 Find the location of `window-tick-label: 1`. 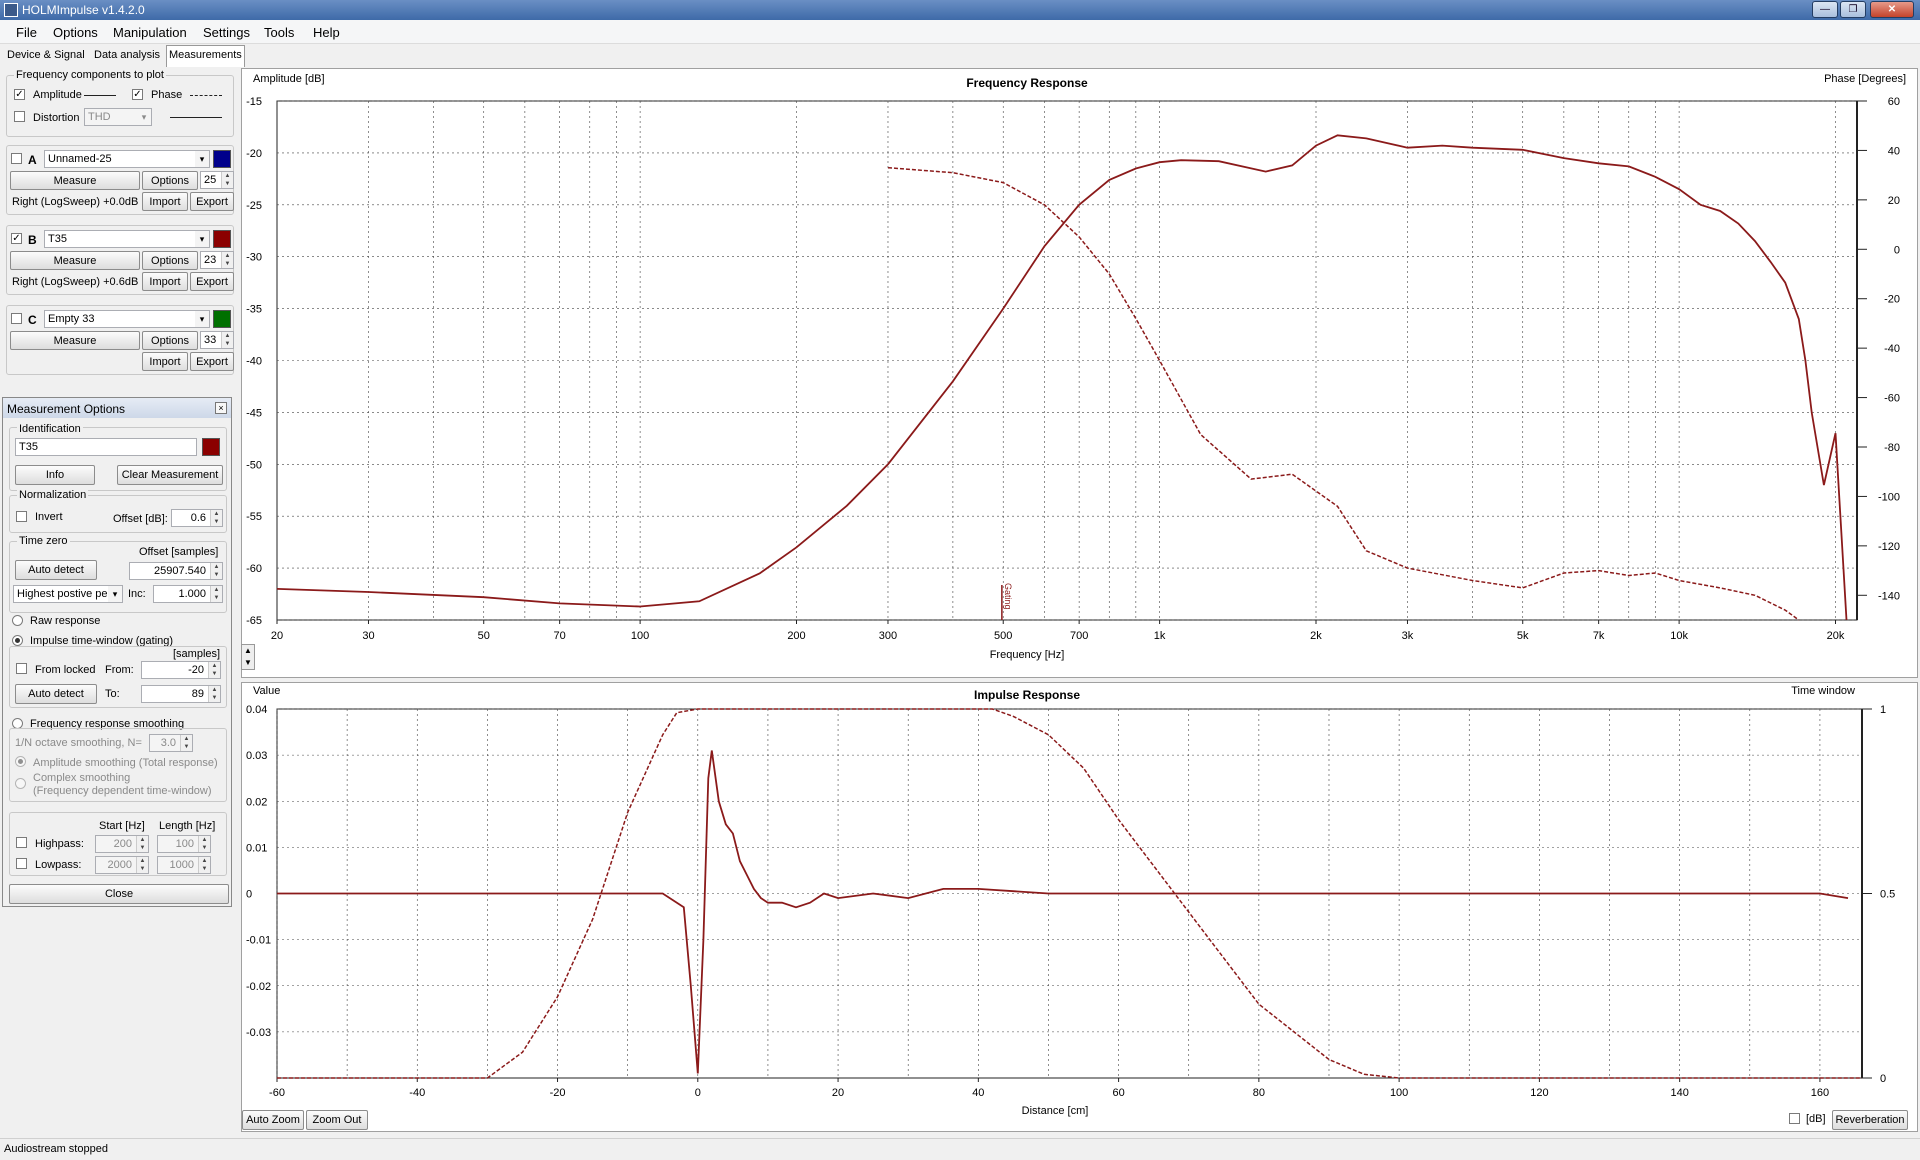

window-tick-label: 1 is located at coordinates (1883, 710).